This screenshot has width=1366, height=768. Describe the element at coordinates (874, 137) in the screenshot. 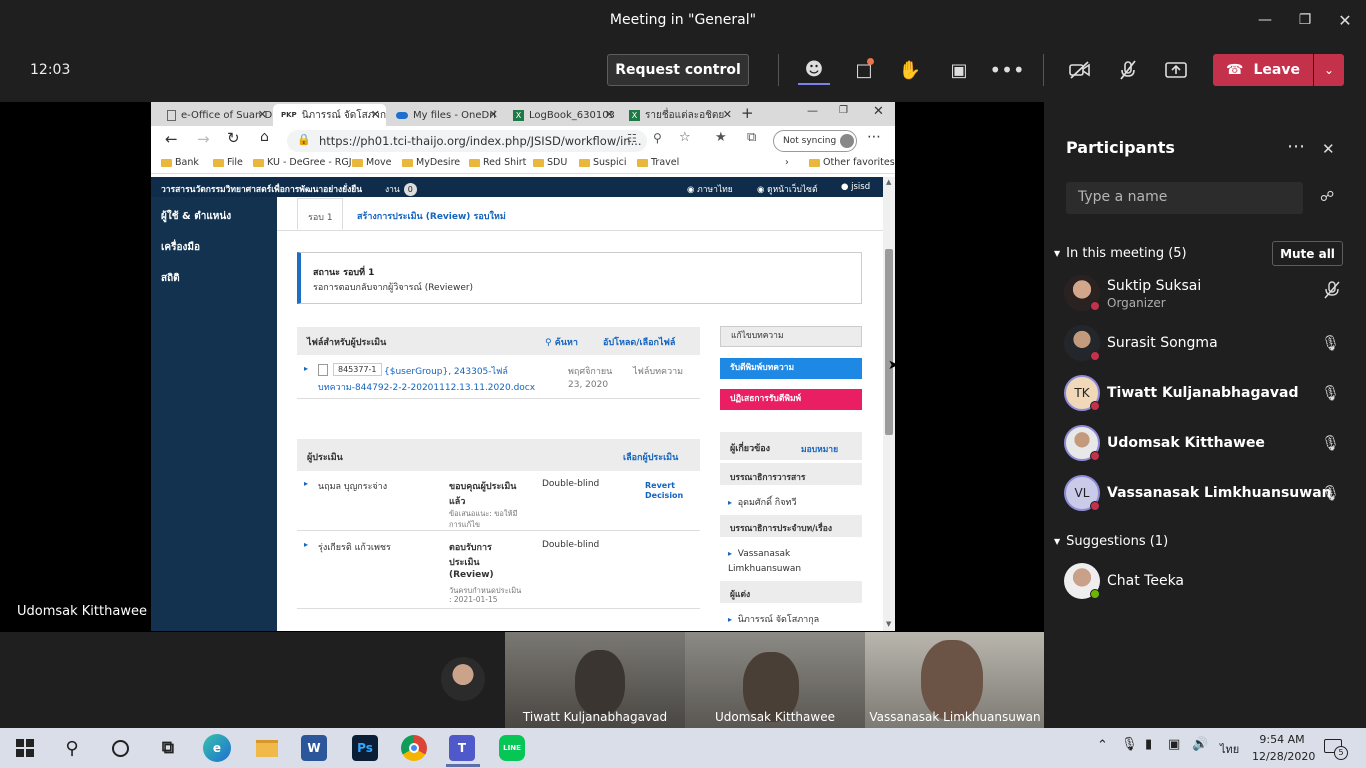

I see `browser-menu-icon: ⋯` at that location.